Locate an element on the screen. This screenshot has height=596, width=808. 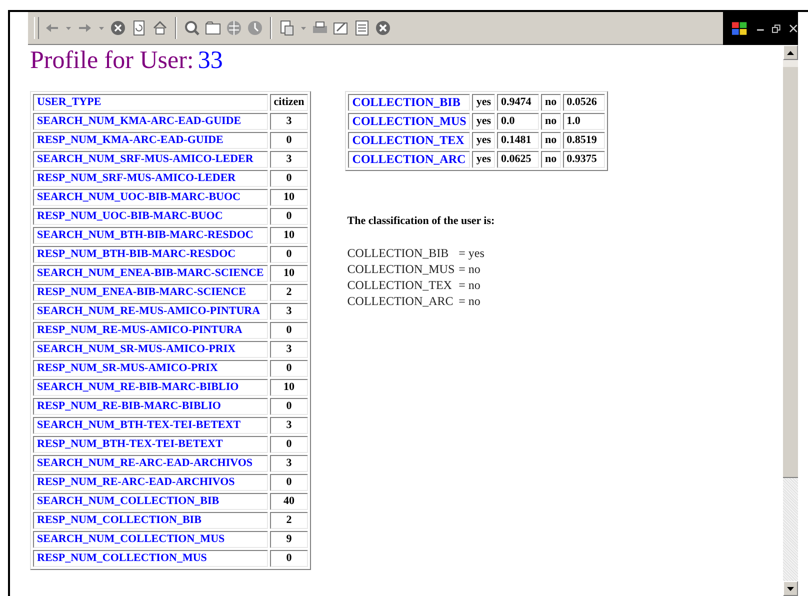
scroll-down-button is located at coordinates (790, 588).